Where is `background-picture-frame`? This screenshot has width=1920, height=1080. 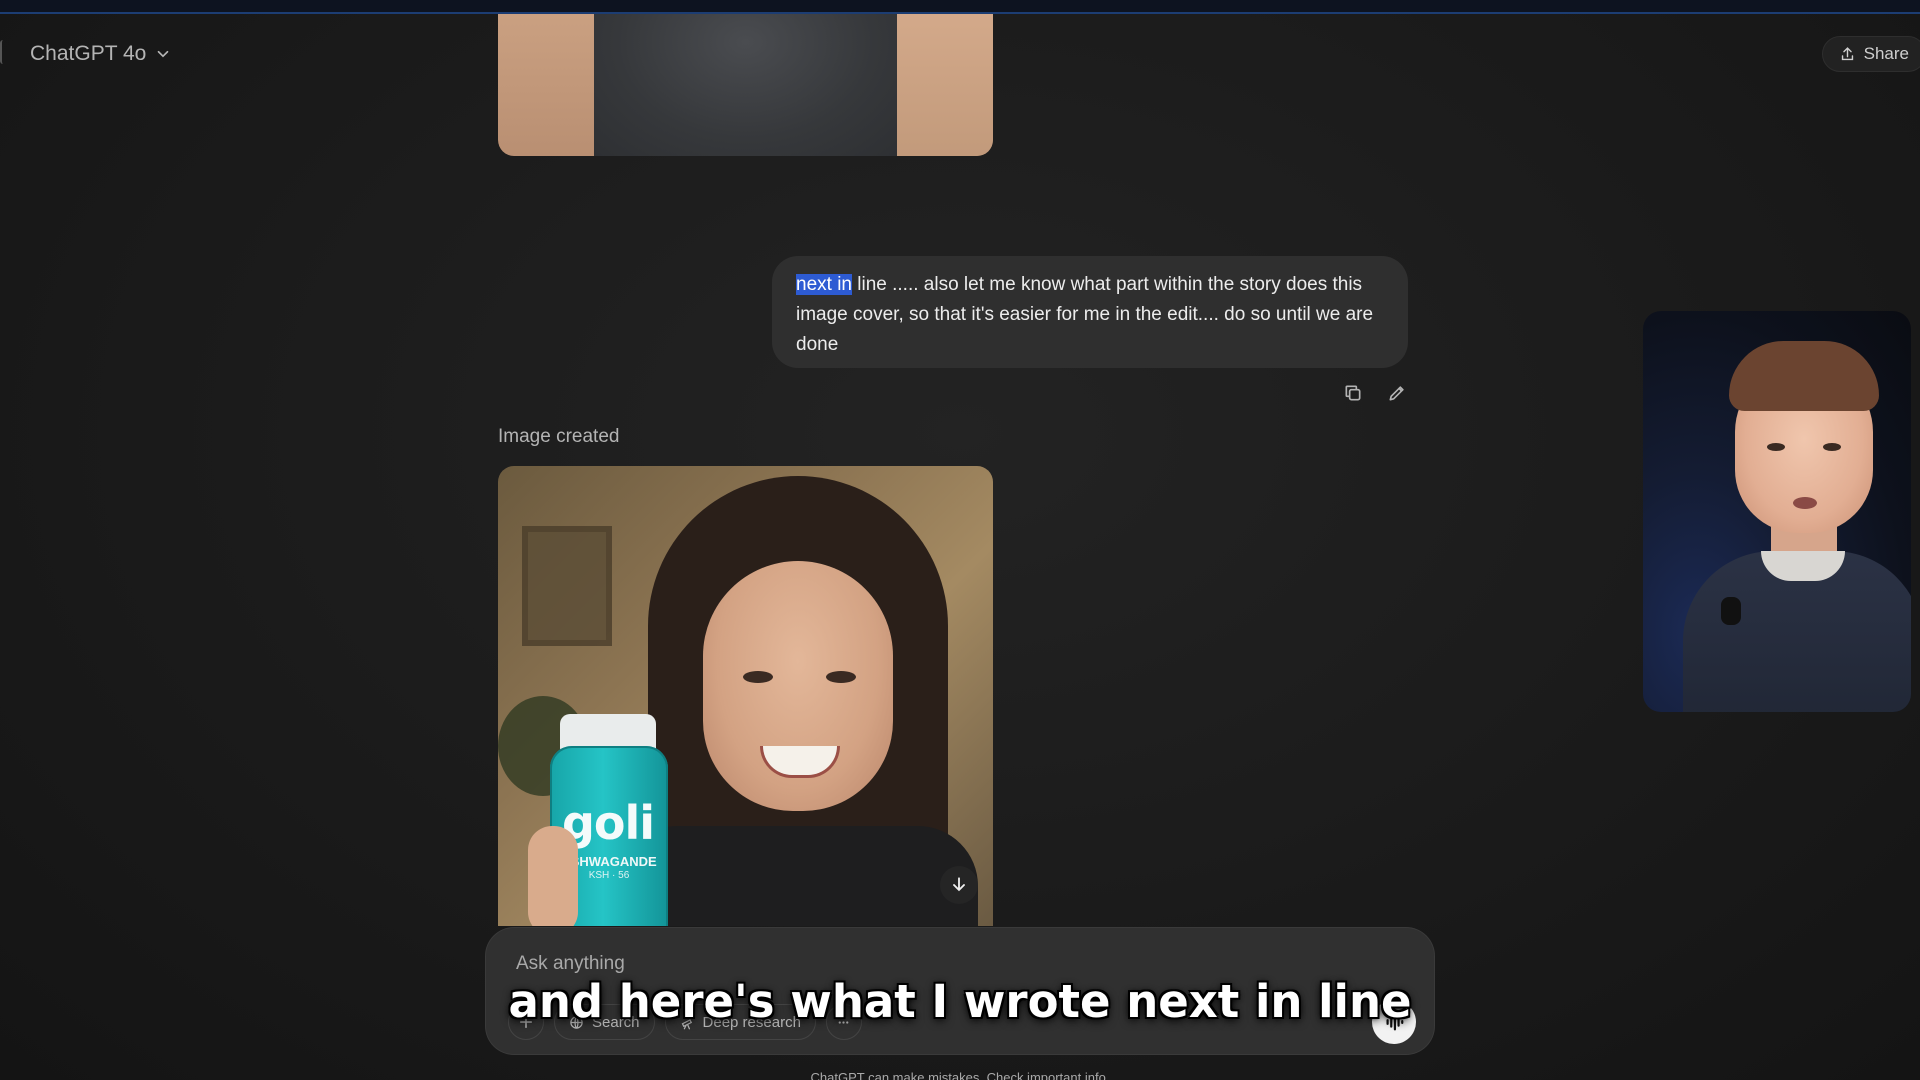
background-picture-frame is located at coordinates (567, 586).